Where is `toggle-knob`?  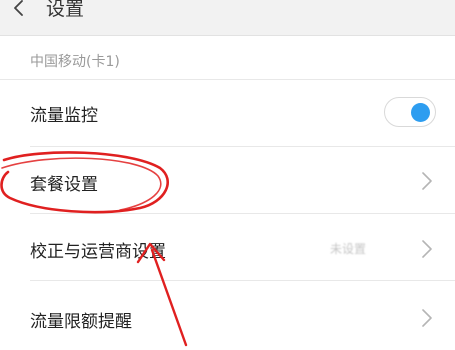
toggle-knob is located at coordinates (420, 112).